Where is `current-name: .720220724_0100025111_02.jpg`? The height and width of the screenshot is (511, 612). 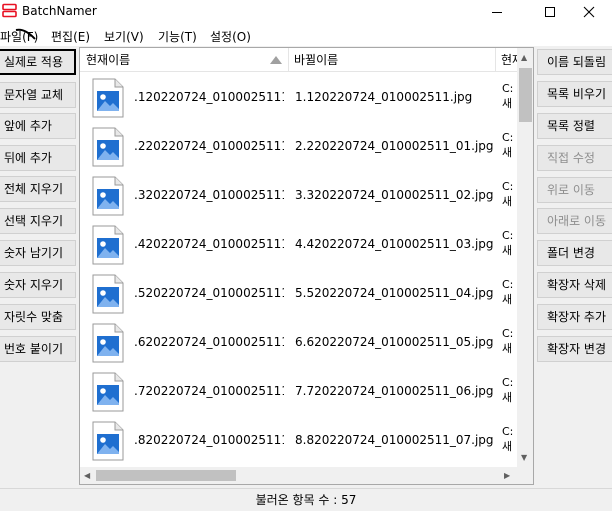 current-name: .720220724_0100025111_02.jpg is located at coordinates (209, 391).